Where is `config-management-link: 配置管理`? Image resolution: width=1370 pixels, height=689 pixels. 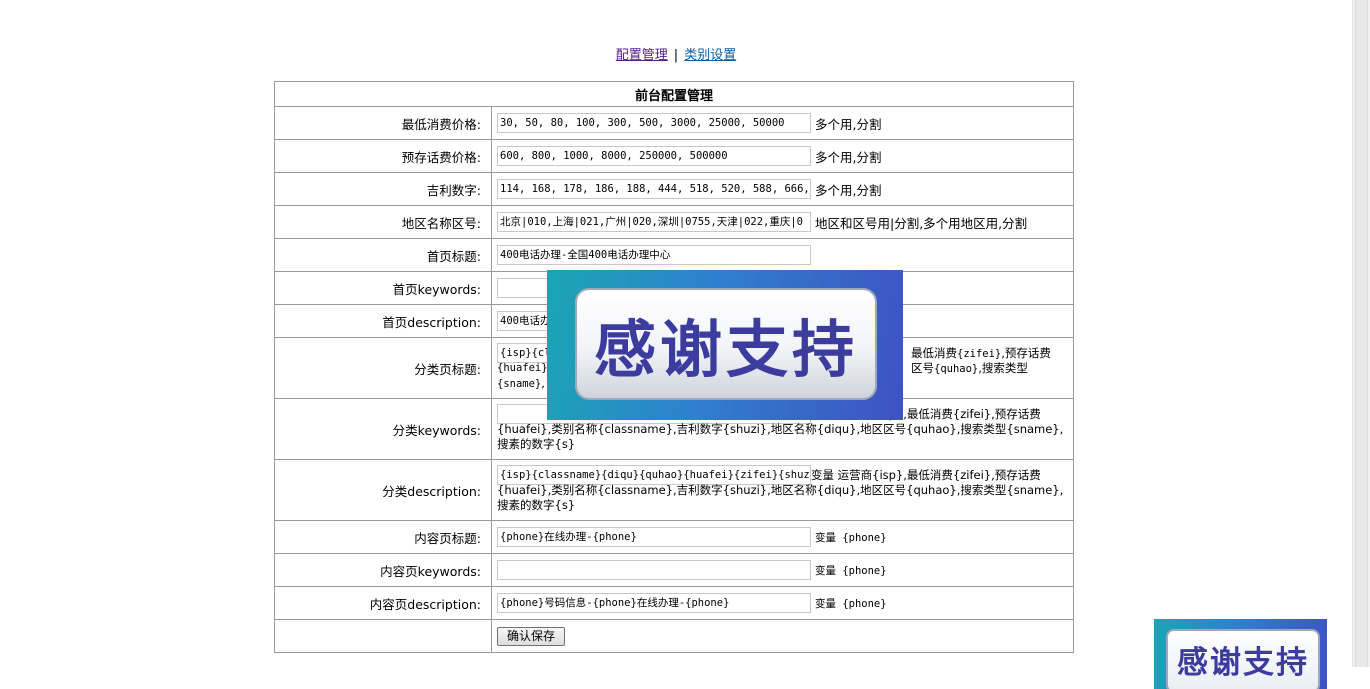
config-management-link: 配置管理 is located at coordinates (642, 55).